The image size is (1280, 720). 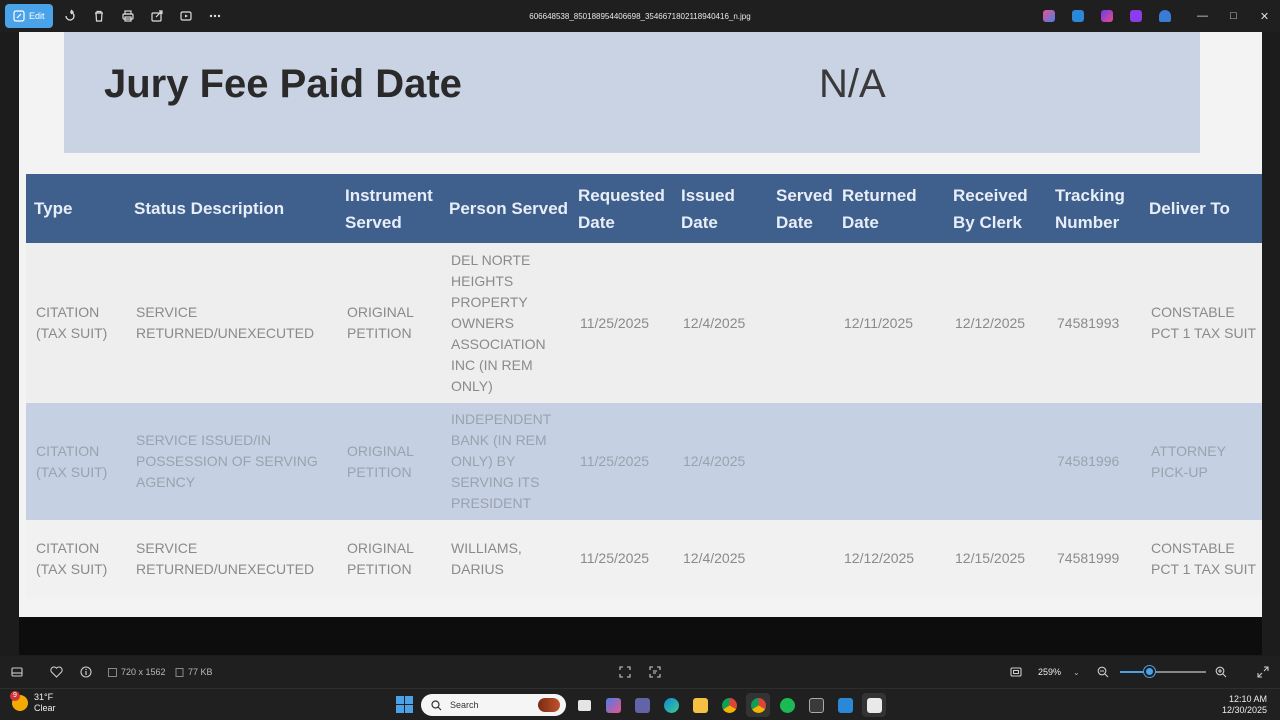 I want to click on chrome-profile-icon, so click(x=758, y=705).